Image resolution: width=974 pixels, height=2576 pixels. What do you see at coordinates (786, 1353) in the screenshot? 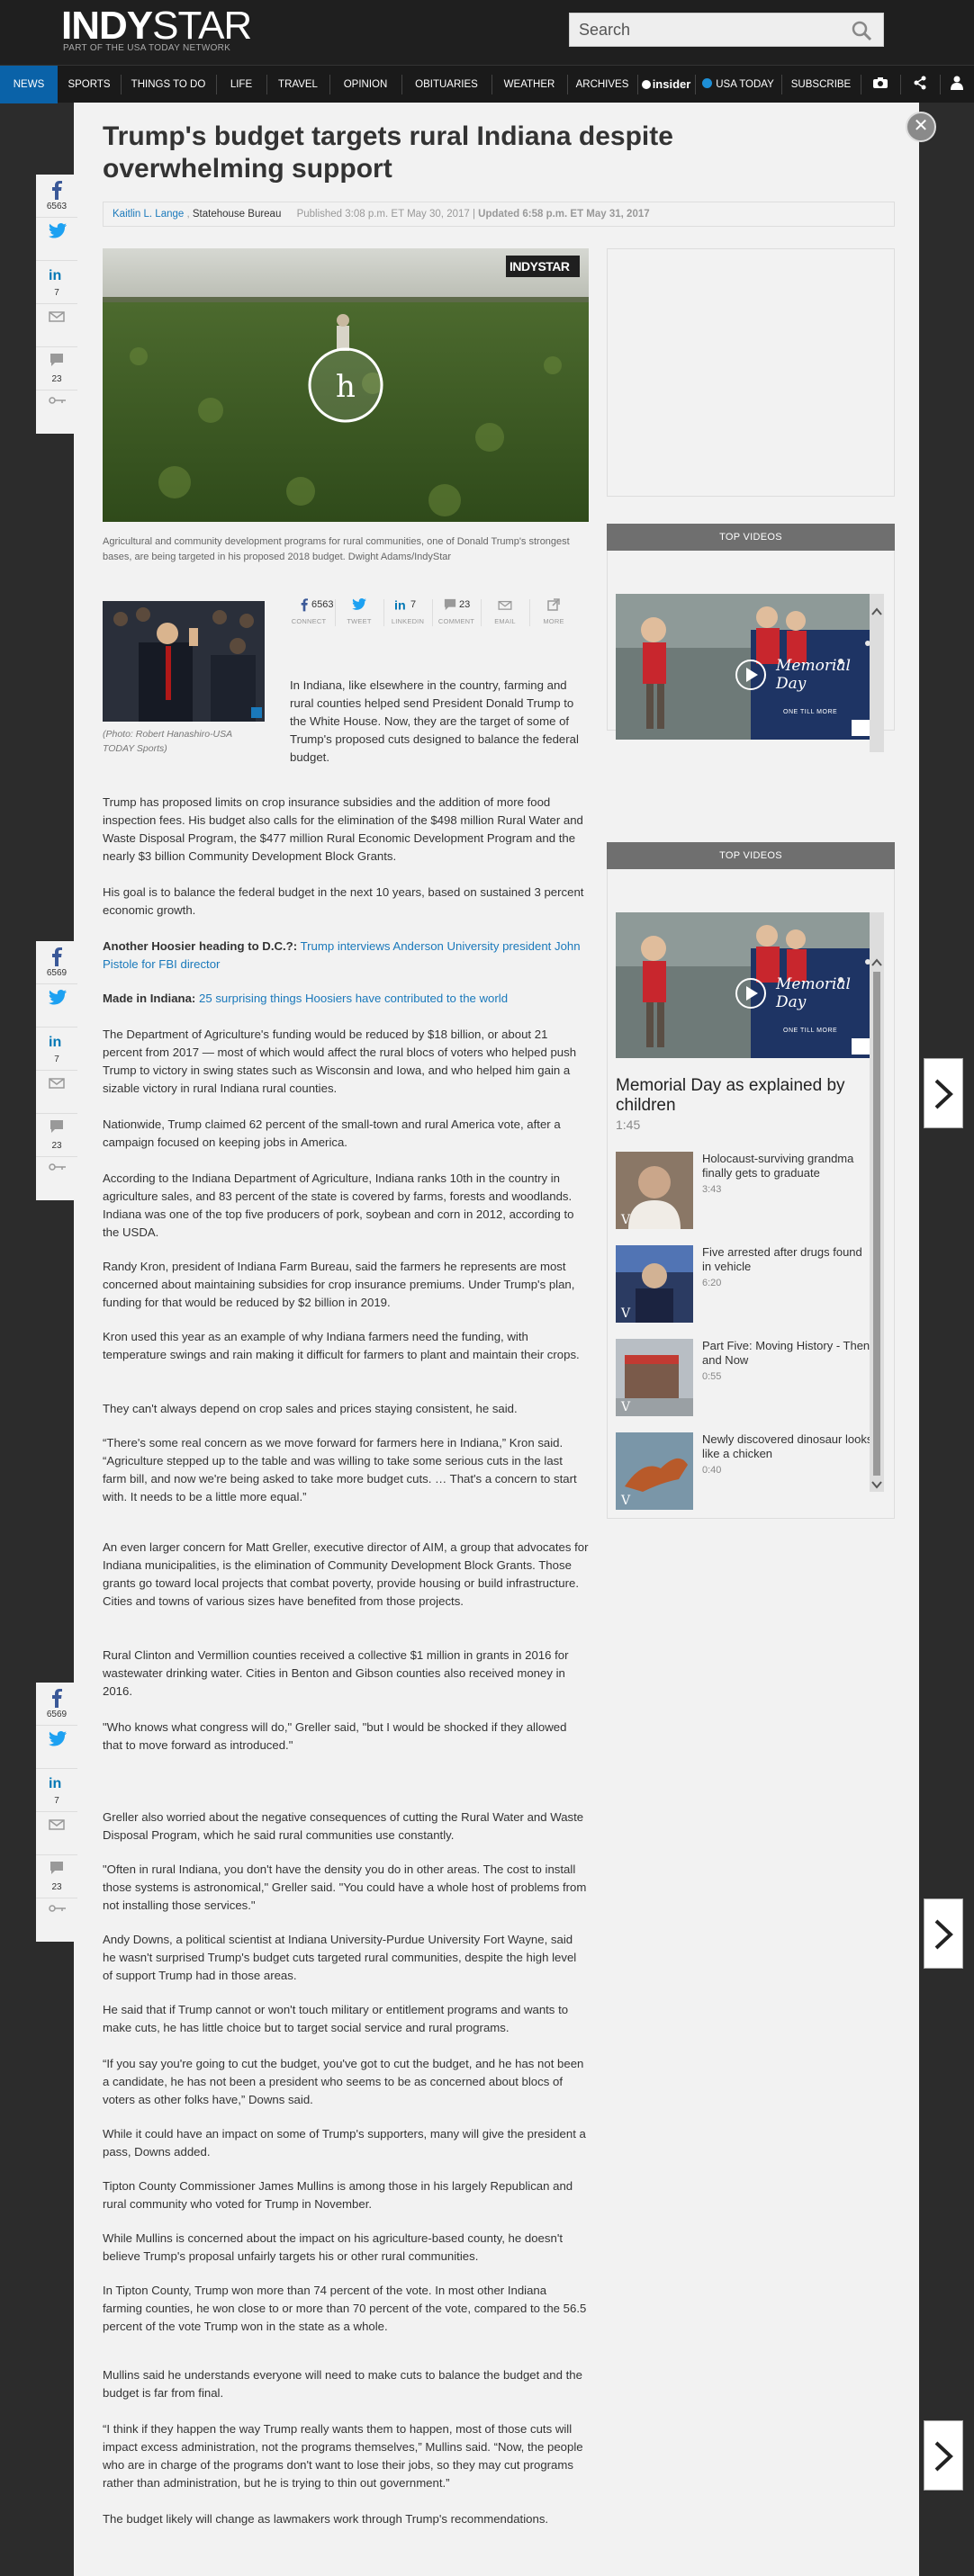
I see `video-title: Part Five: Moving History - Then and Now` at bounding box center [786, 1353].